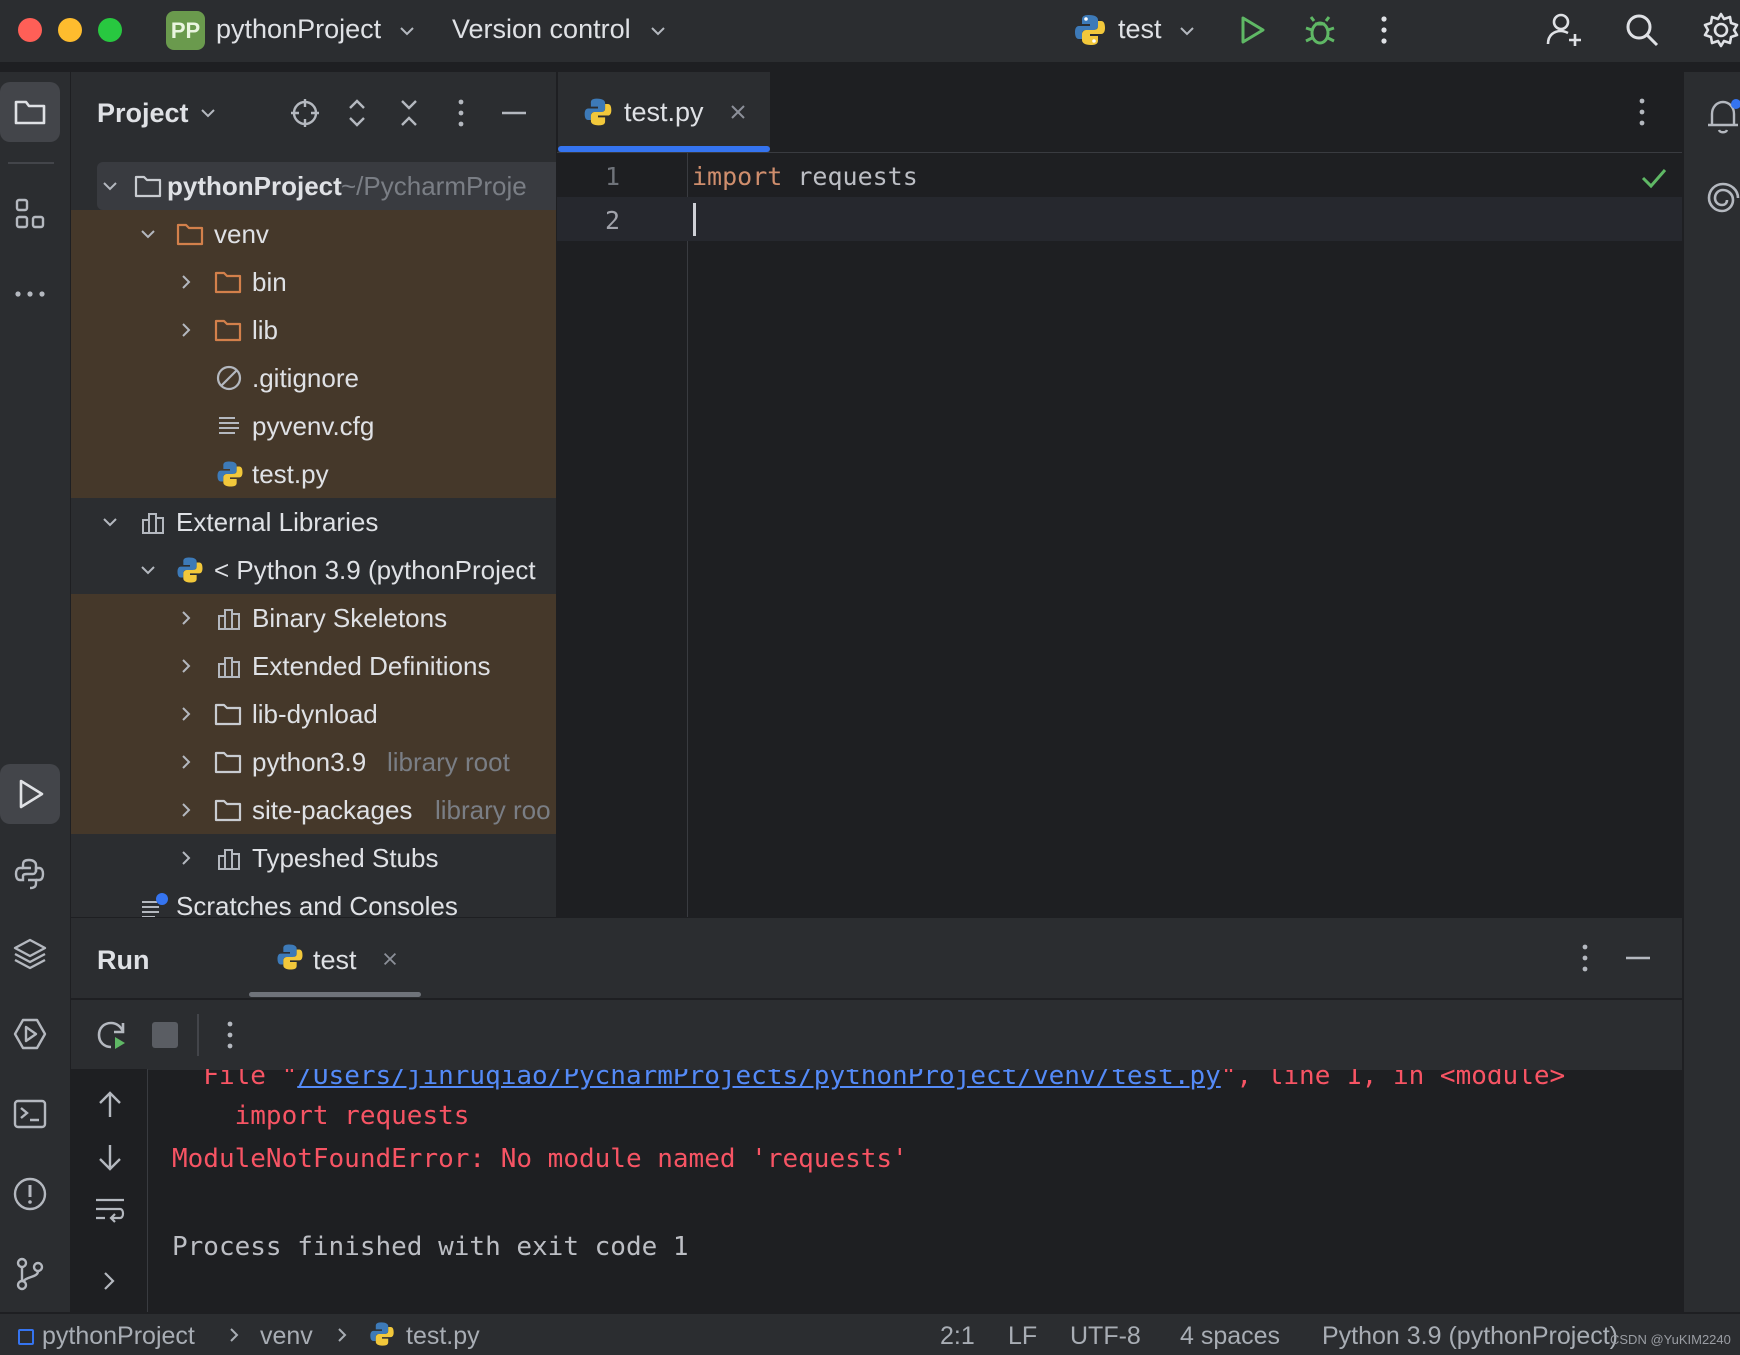 The width and height of the screenshot is (1740, 1355). What do you see at coordinates (185, 30) in the screenshot?
I see `project-badge: PP` at bounding box center [185, 30].